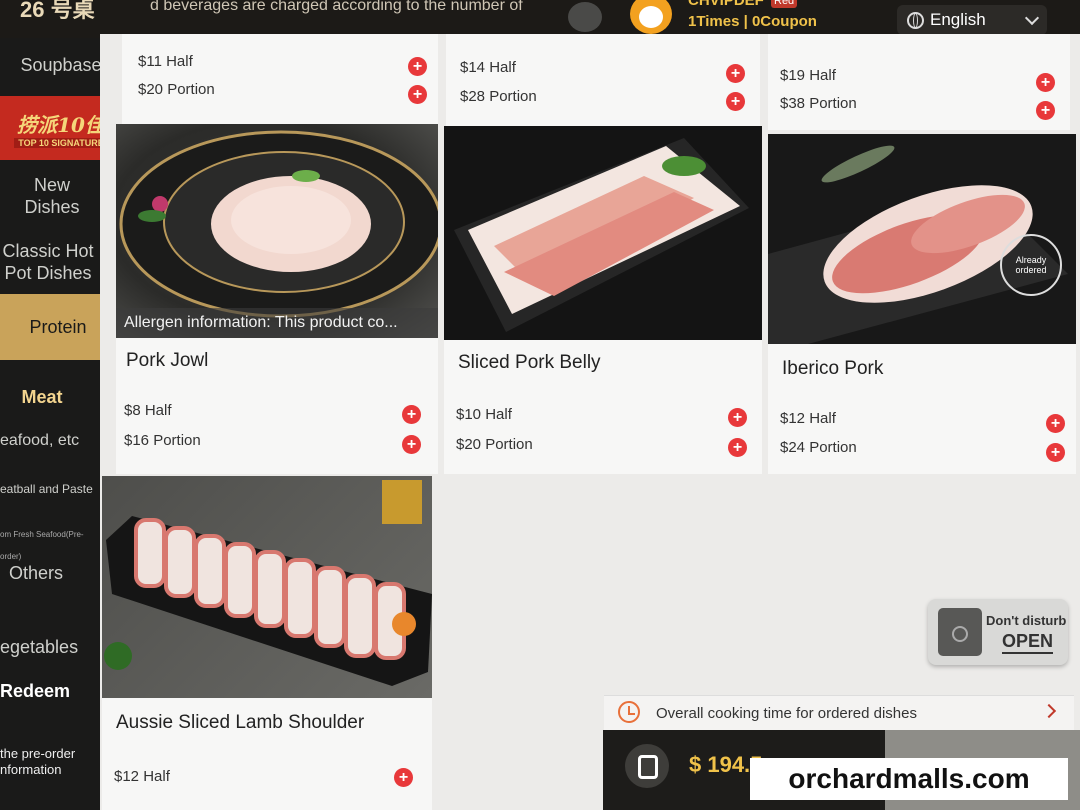  Describe the element at coordinates (808, 75) in the screenshot. I see `half-price: $19 Half` at that location.